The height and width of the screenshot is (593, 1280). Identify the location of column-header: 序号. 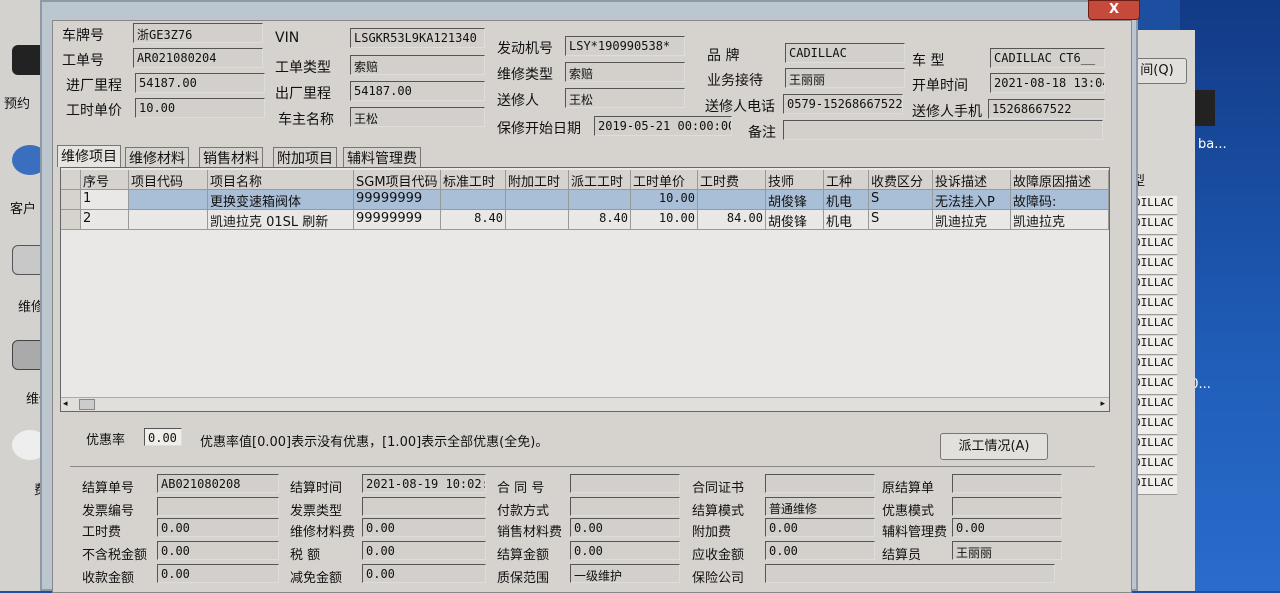
(105, 180).